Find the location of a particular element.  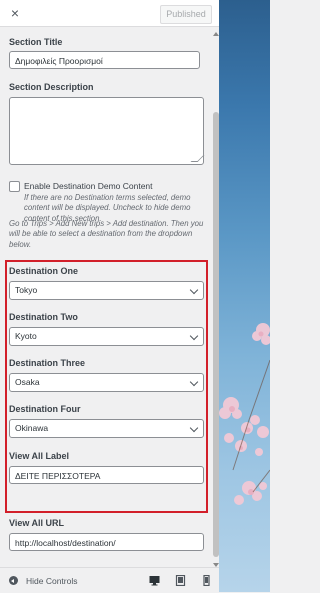

destination-four-select: Okinawa is located at coordinates (106, 428).